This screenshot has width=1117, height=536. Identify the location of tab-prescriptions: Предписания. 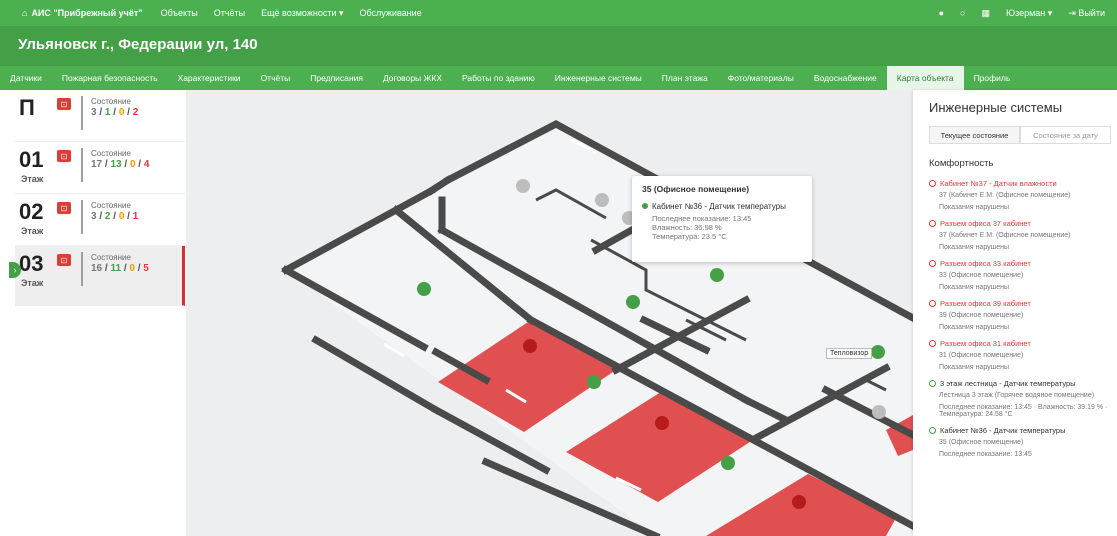
(336, 78).